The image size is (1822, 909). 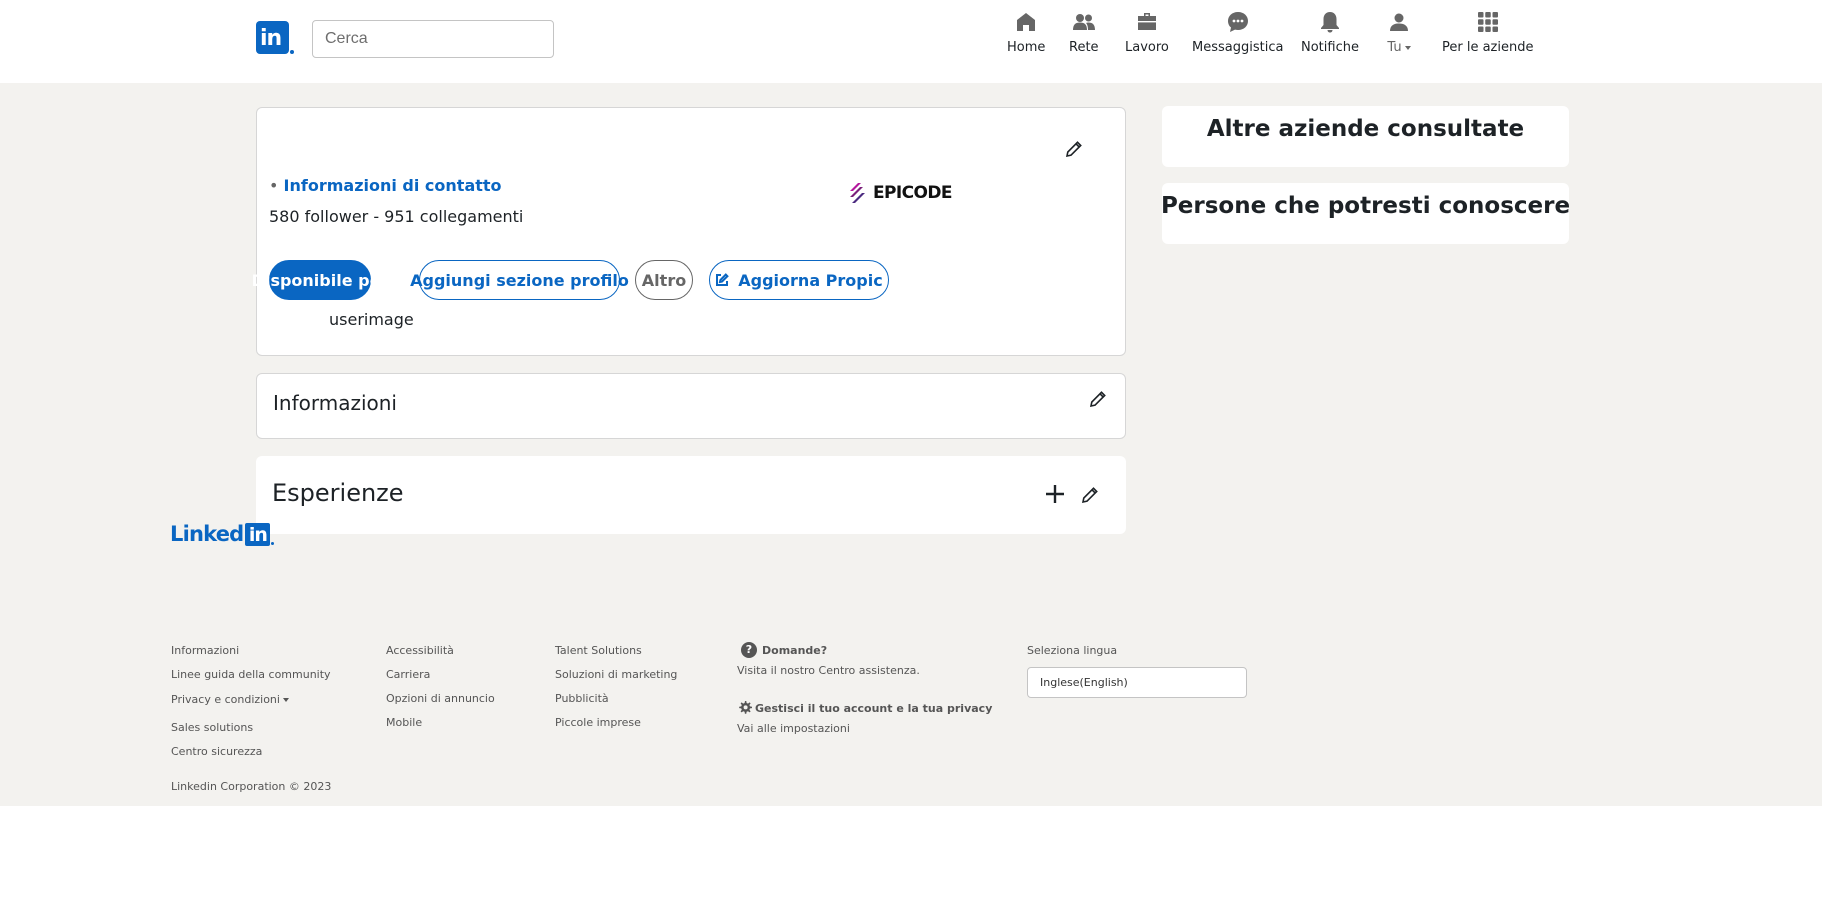 I want to click on nav-notifications-label: Notifiche, so click(x=1330, y=47).